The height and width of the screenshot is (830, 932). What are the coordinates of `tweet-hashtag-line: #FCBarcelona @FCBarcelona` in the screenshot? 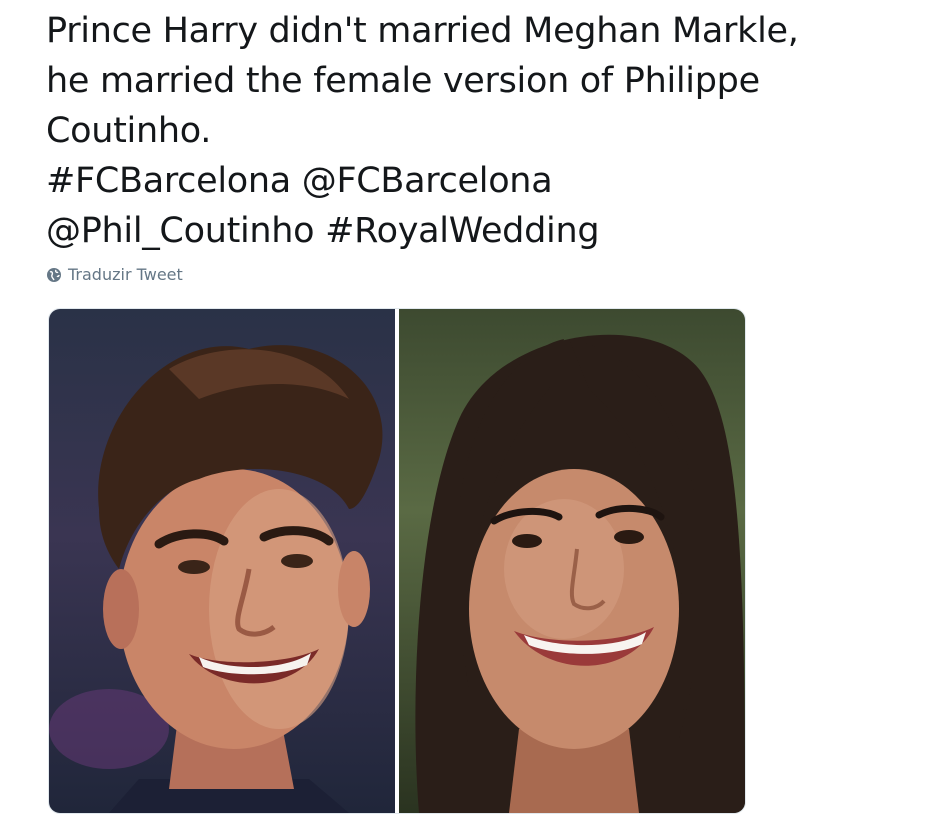 It's located at (481, 181).